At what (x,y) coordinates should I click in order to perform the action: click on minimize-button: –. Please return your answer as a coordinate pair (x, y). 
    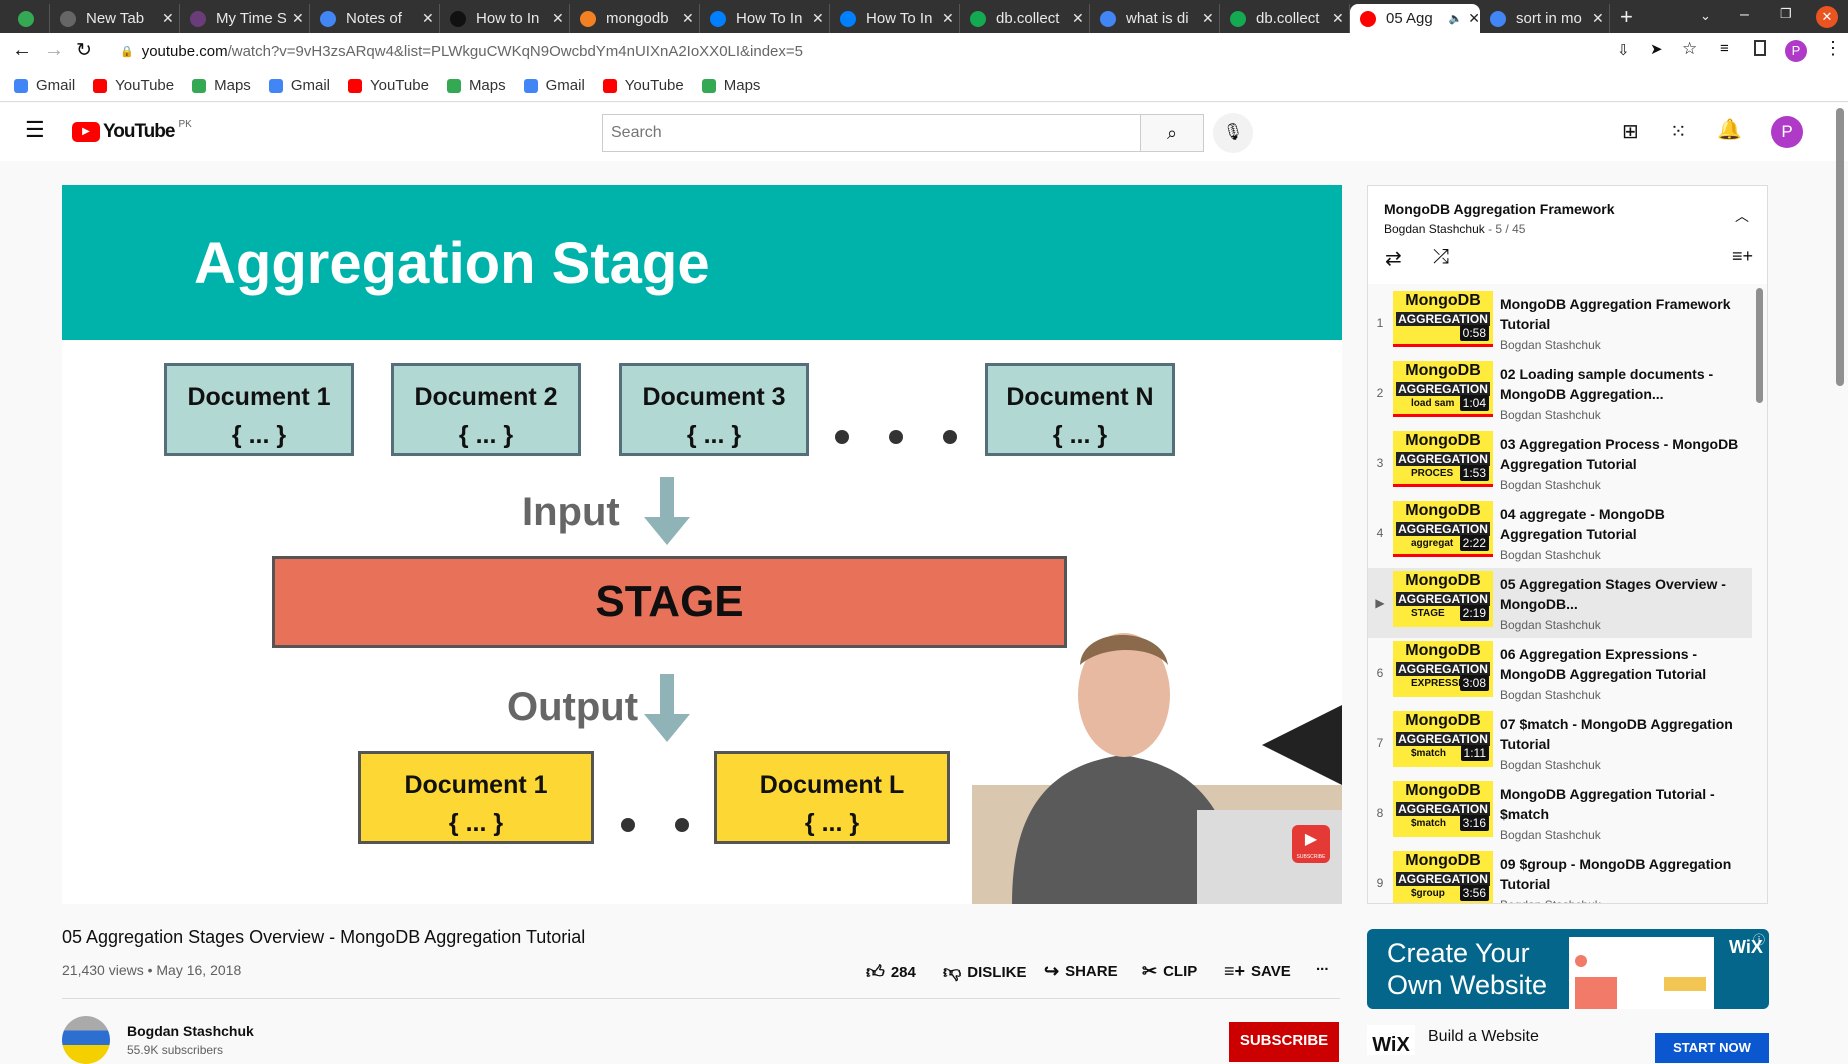
    Looking at the image, I should click on (1744, 15).